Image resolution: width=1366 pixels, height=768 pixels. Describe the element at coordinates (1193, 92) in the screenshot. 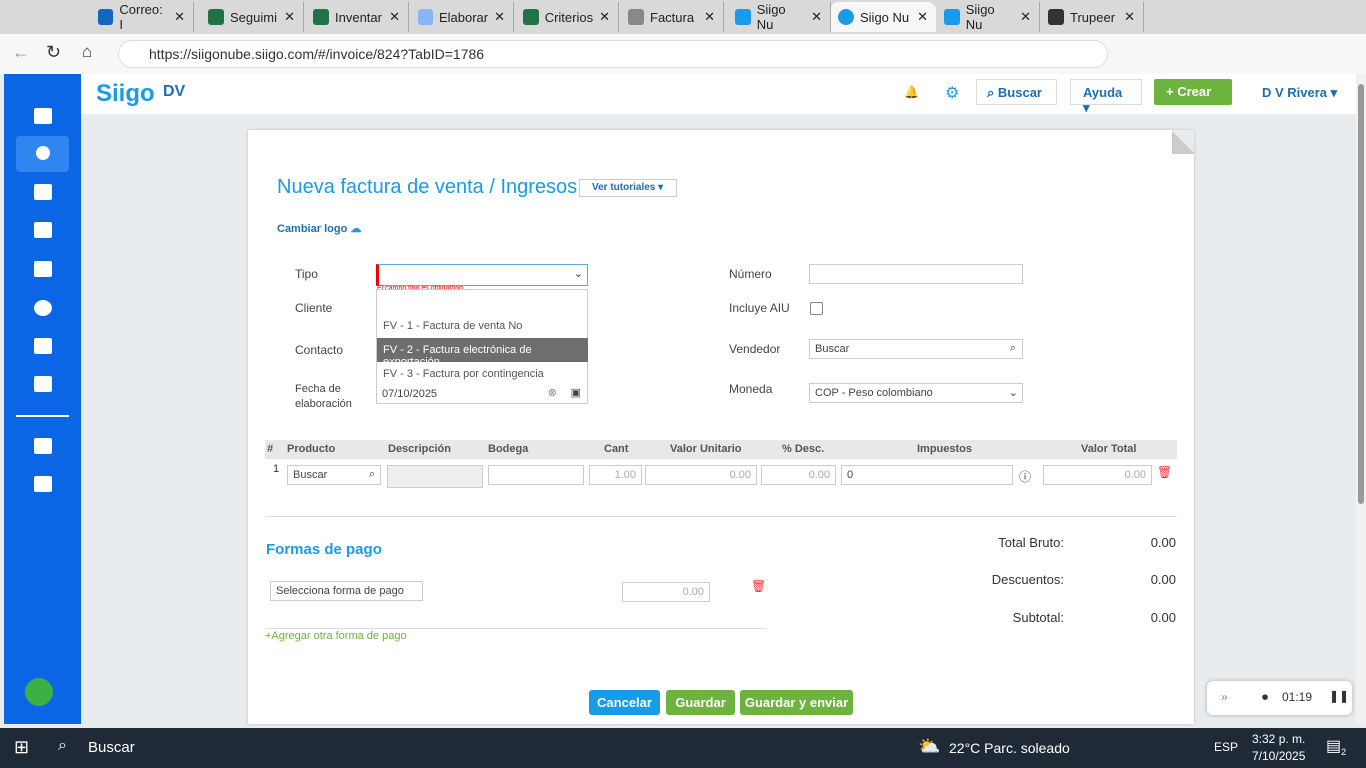

I see `create-button: + Crear` at that location.